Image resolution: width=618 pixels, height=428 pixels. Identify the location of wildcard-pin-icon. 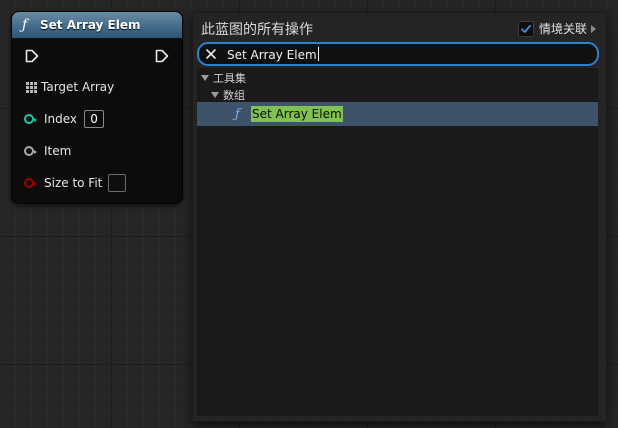
(30, 151).